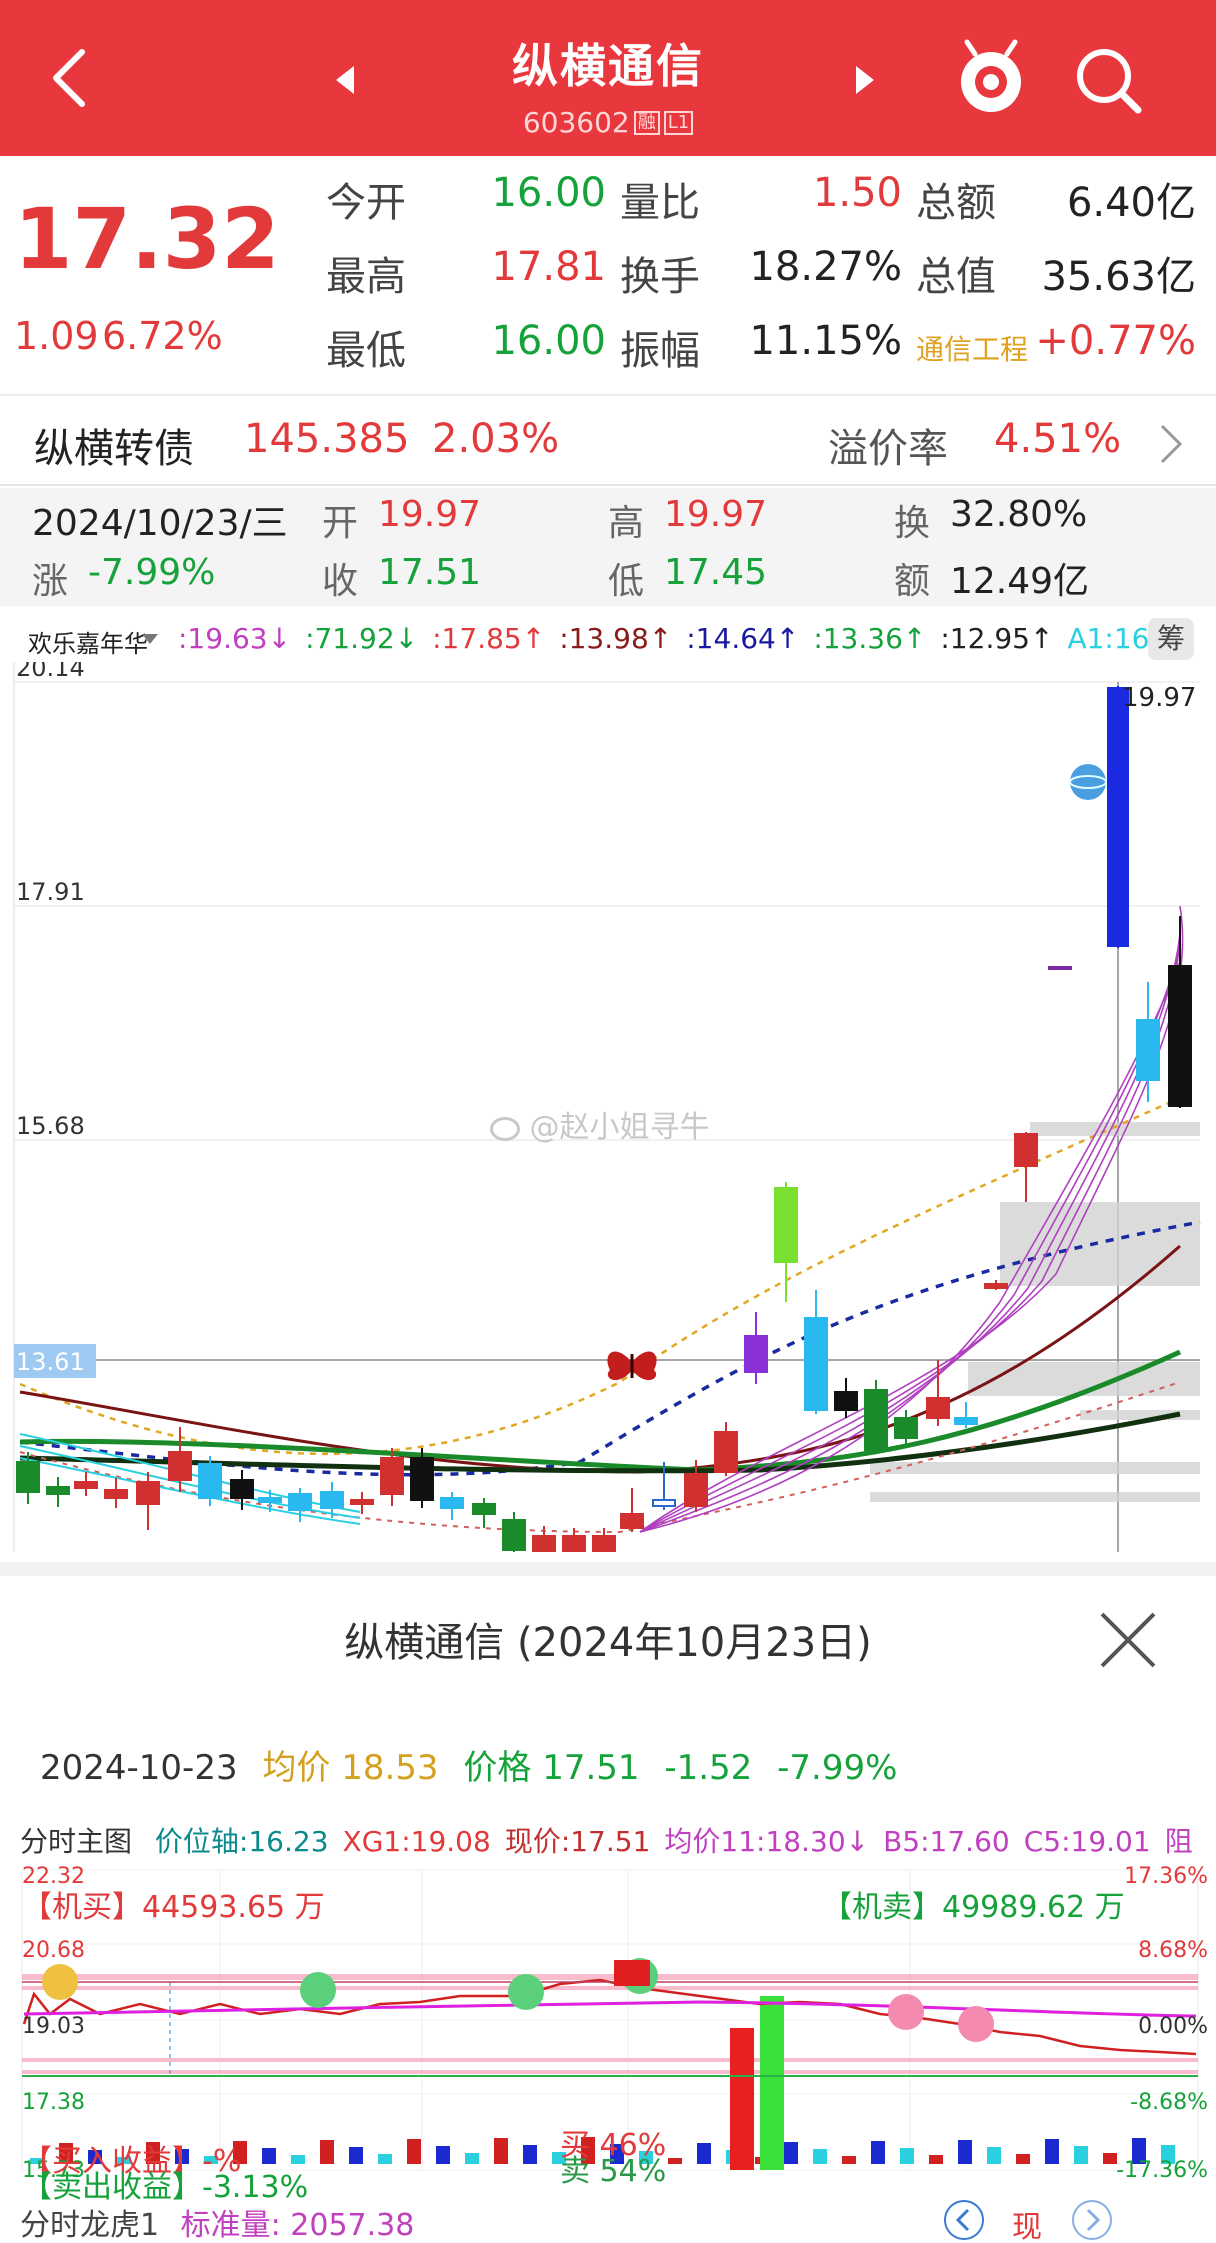  I want to click on footer-indicator-name: 分时龙虎1, so click(89, 2225).